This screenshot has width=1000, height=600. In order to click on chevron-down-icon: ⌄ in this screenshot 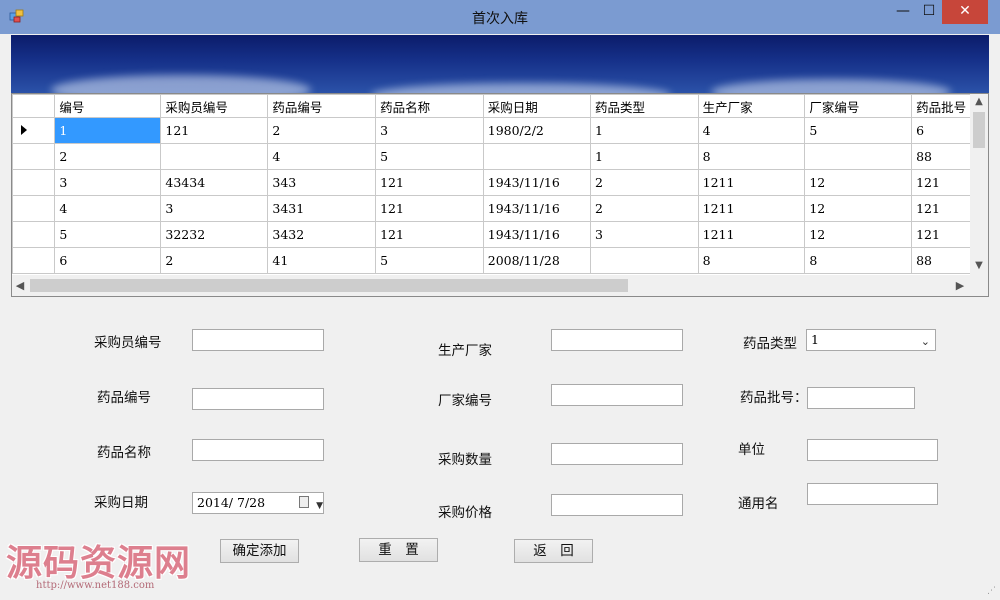, I will do `click(925, 342)`.